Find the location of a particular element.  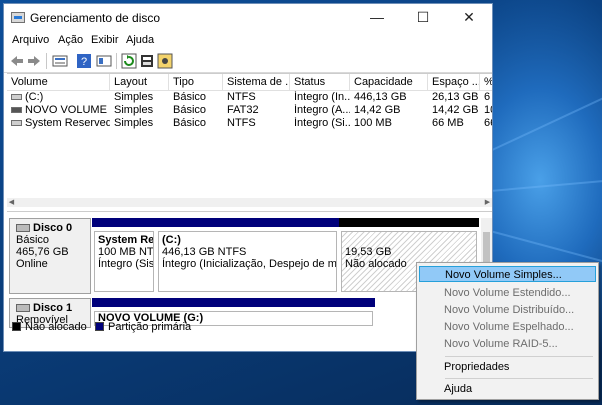

column-header-tipo: Tipo is located at coordinates (196, 82).